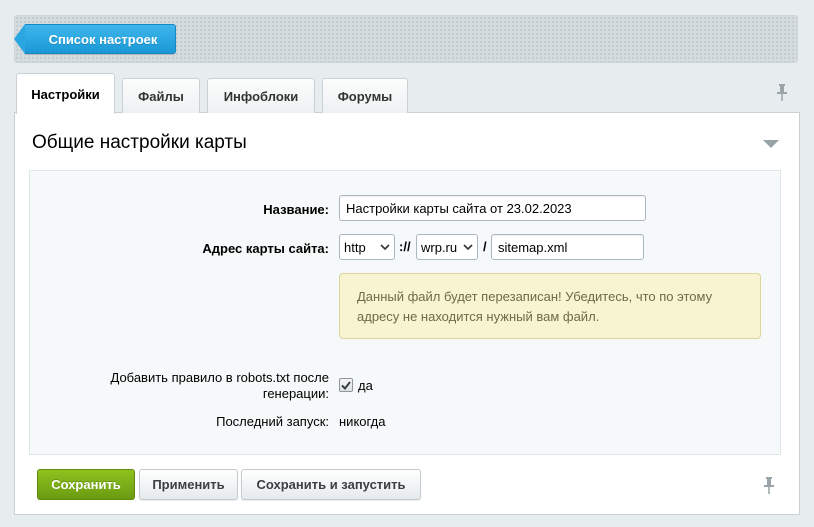  I want to click on tab-settings: Настройки, so click(65, 93).